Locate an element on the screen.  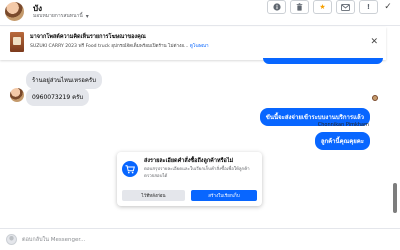
info-button is located at coordinates (276, 7).